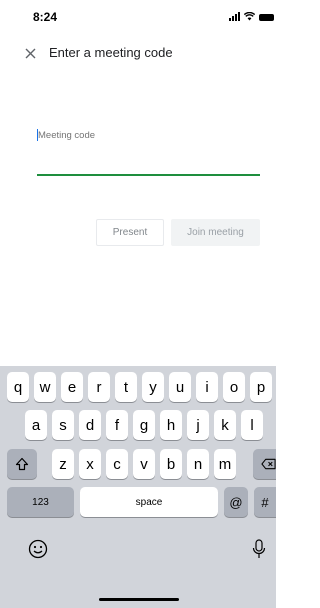  I want to click on backspace-icon, so click(268, 464).